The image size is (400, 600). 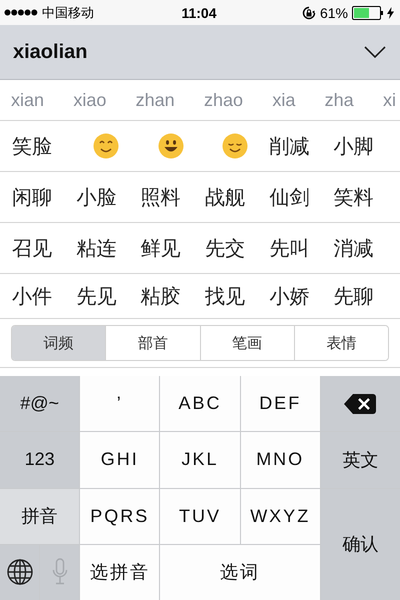 What do you see at coordinates (200, 460) in the screenshot?
I see `keyboard-key: JKL` at bounding box center [200, 460].